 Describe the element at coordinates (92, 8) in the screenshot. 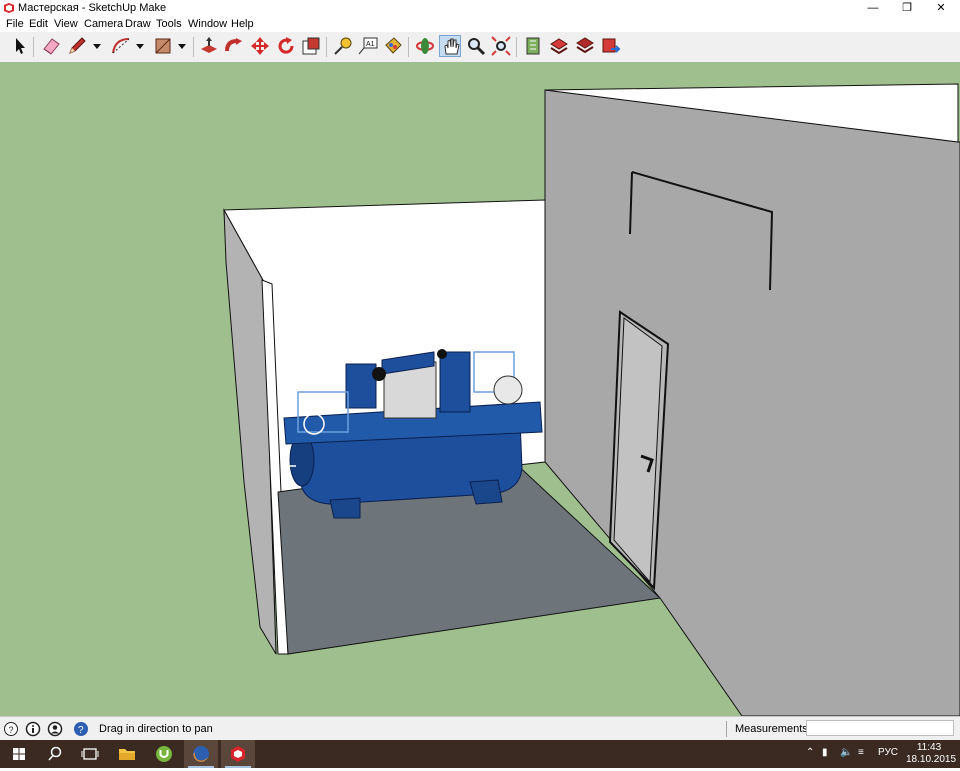

I see `window-title: Мастерская - SketchUp Make` at that location.